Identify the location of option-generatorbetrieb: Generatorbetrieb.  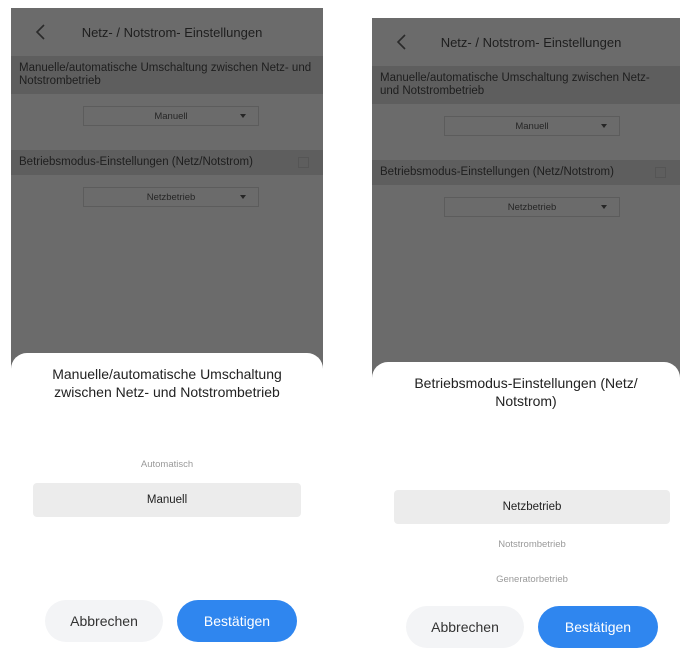
(532, 581).